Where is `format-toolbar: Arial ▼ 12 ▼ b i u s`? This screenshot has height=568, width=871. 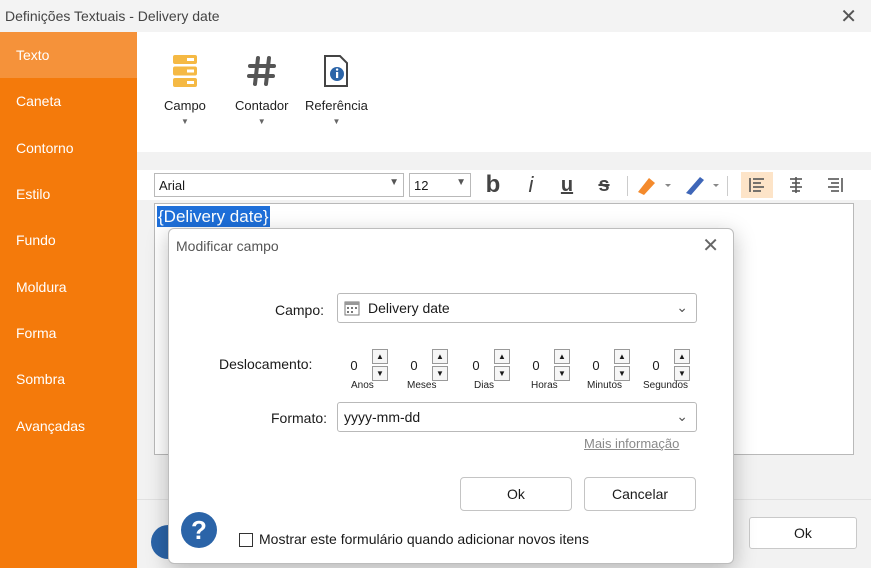 format-toolbar: Arial ▼ 12 ▼ b i u s is located at coordinates (504, 185).